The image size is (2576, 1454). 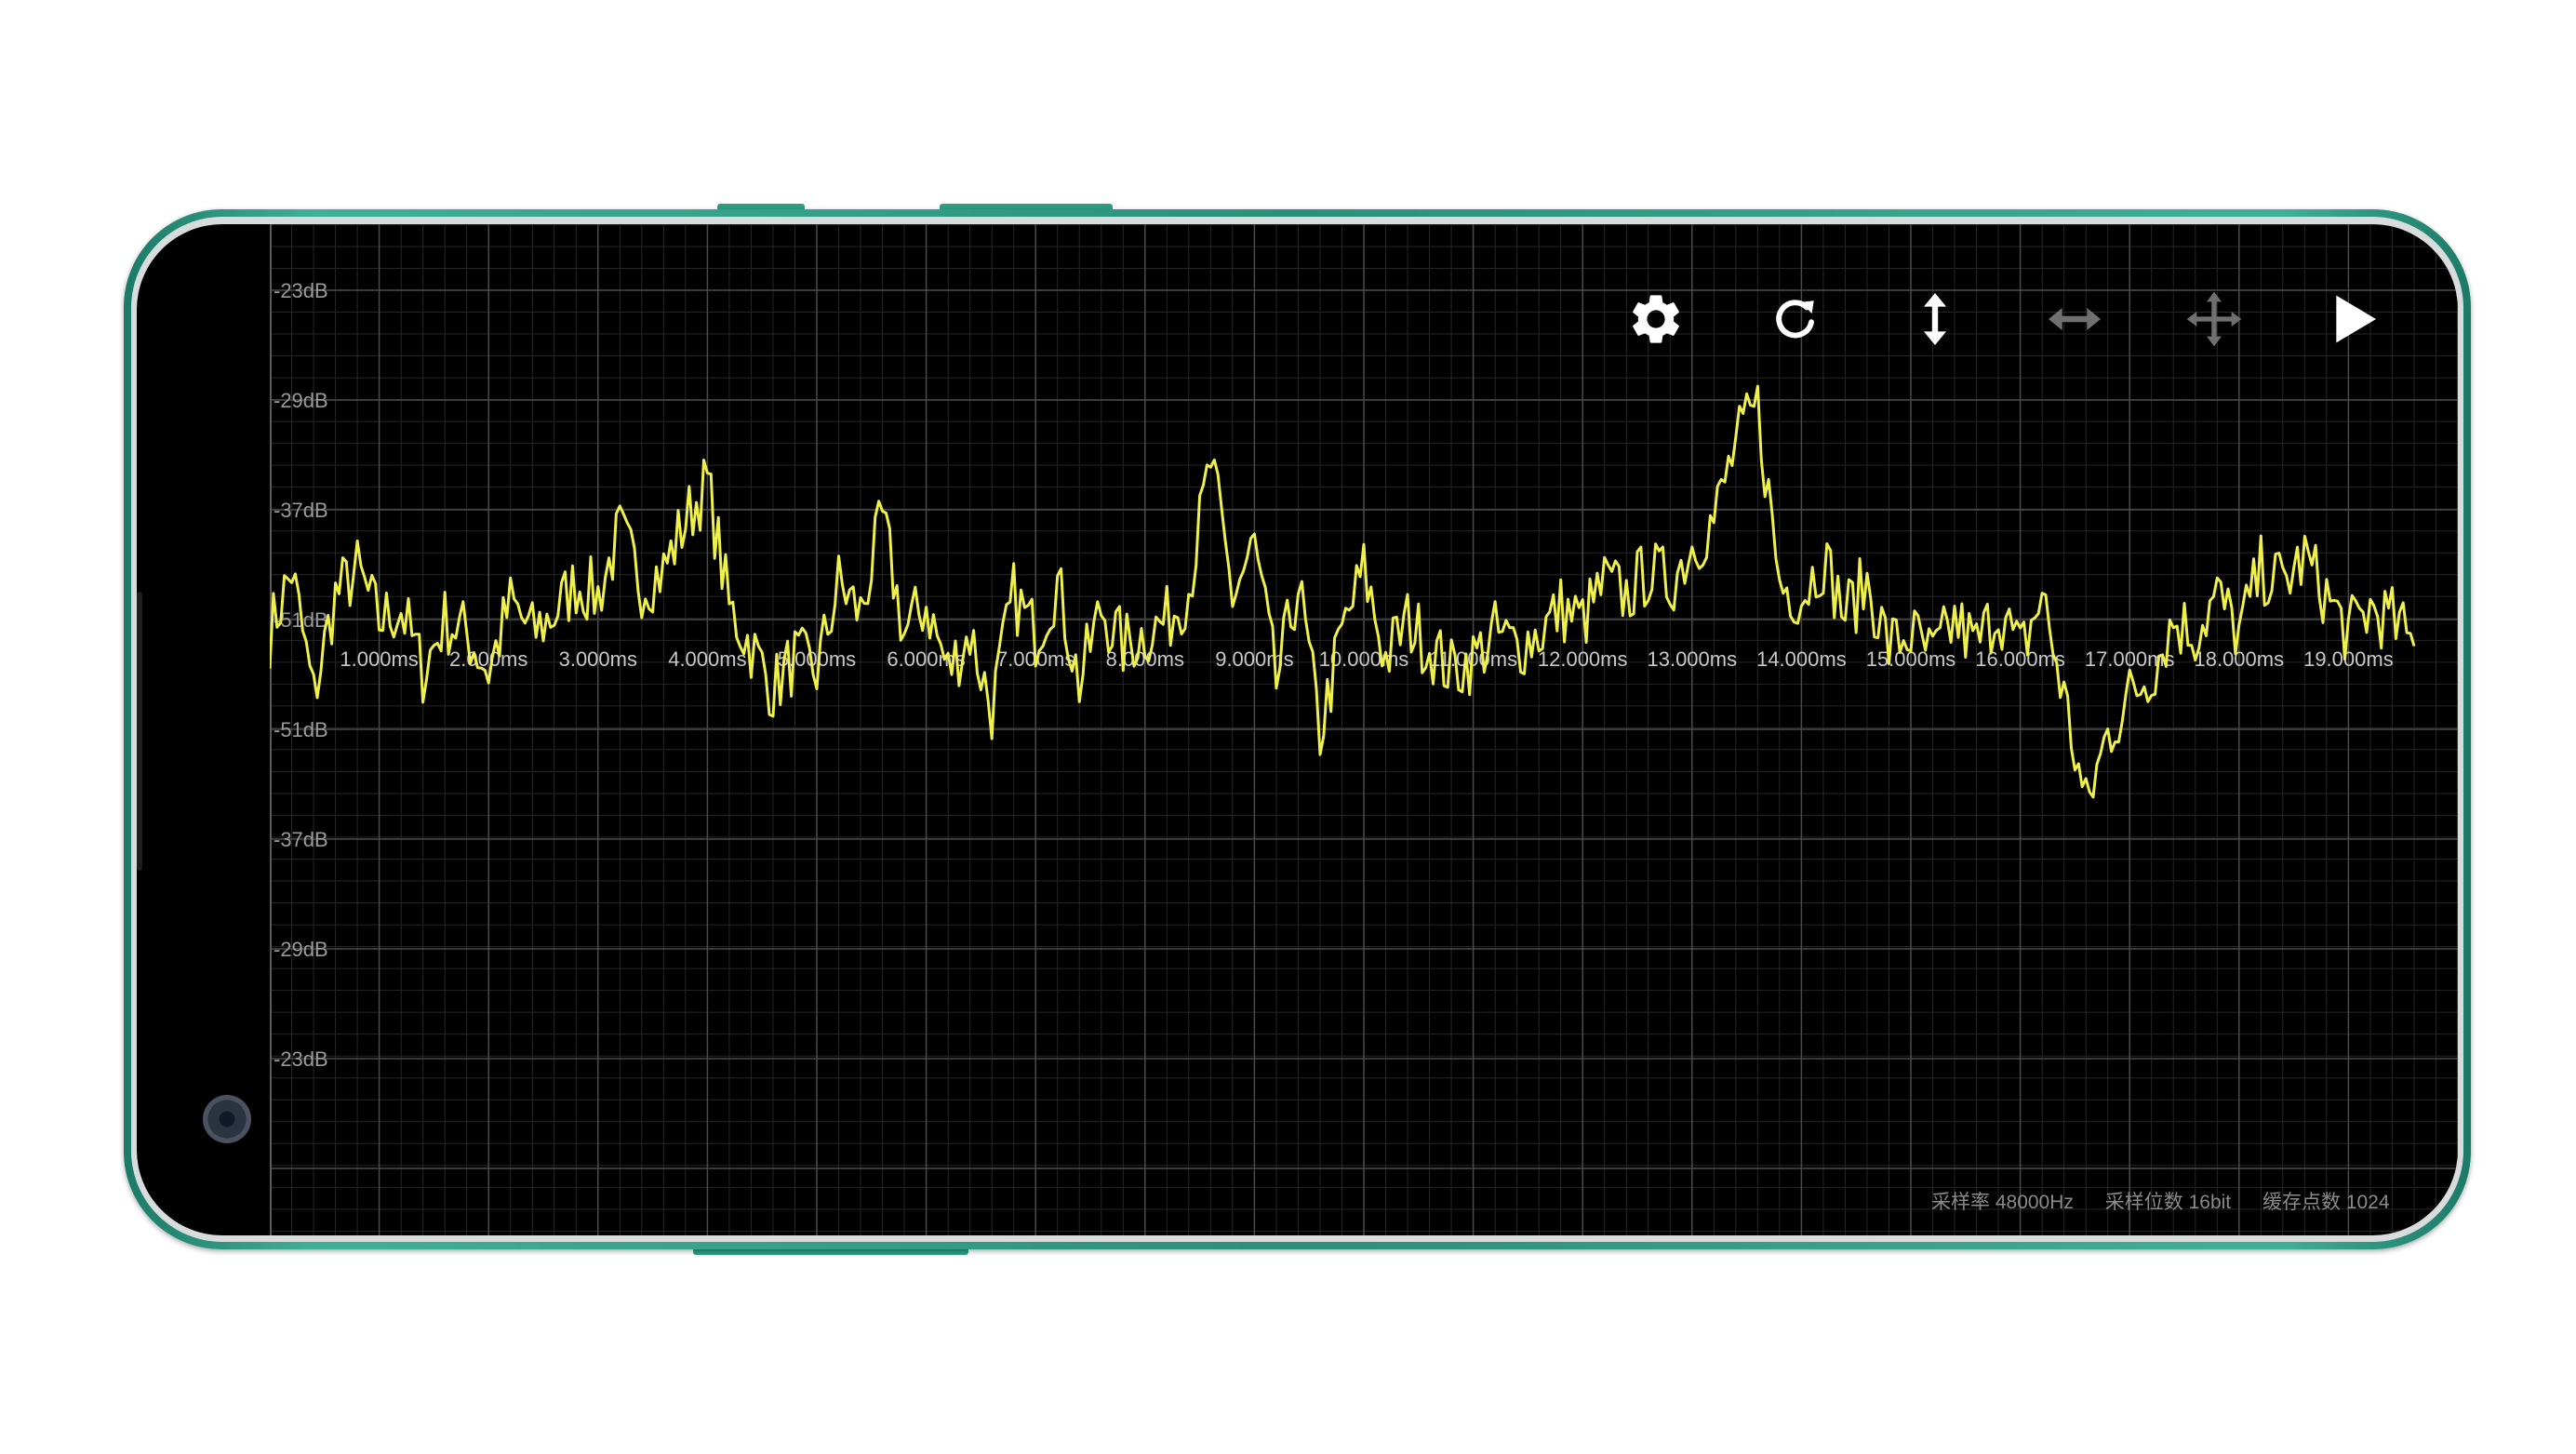 I want to click on front-camera, so click(x=227, y=1119).